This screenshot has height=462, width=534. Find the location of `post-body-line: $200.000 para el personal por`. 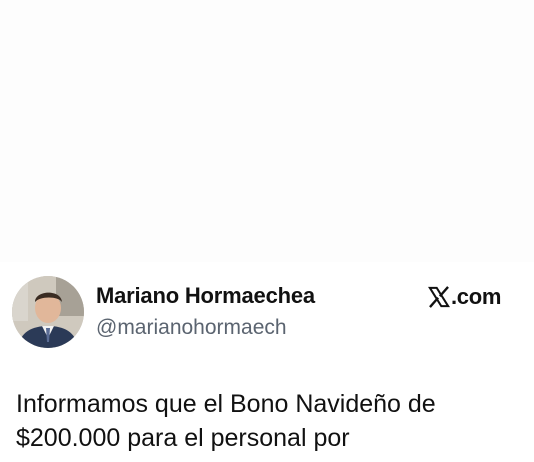

post-body-line: $200.000 para el personal por is located at coordinates (183, 438).